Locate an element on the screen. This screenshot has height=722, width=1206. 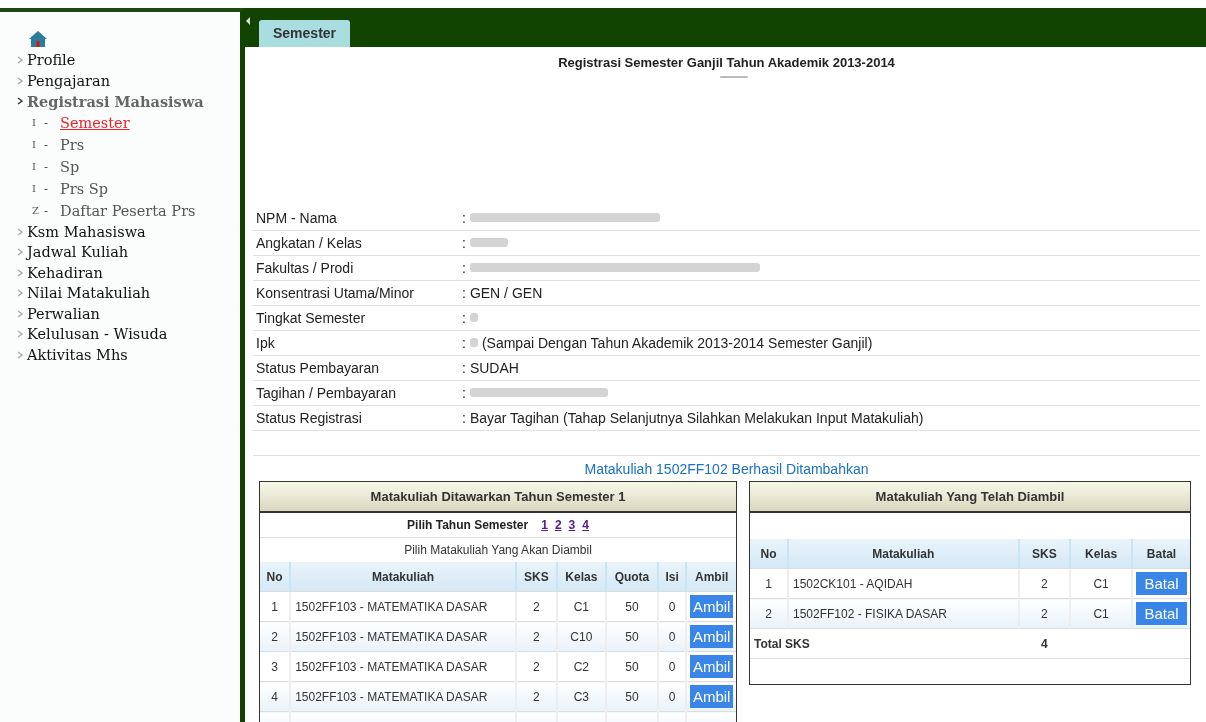
total-value: 4 is located at coordinates (1044, 643).